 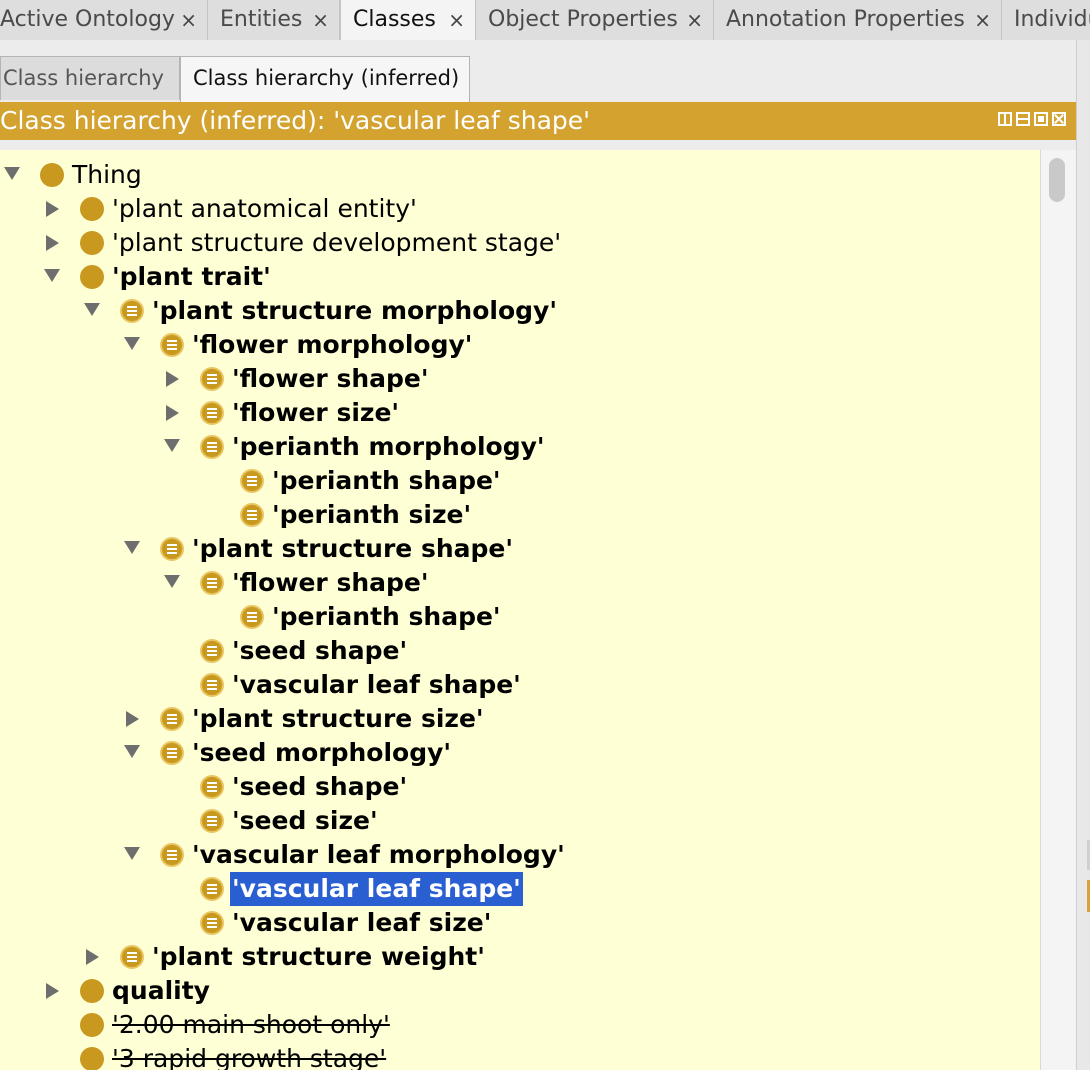 I want to click on tree-node: 'seed size', so click(x=520, y=821).